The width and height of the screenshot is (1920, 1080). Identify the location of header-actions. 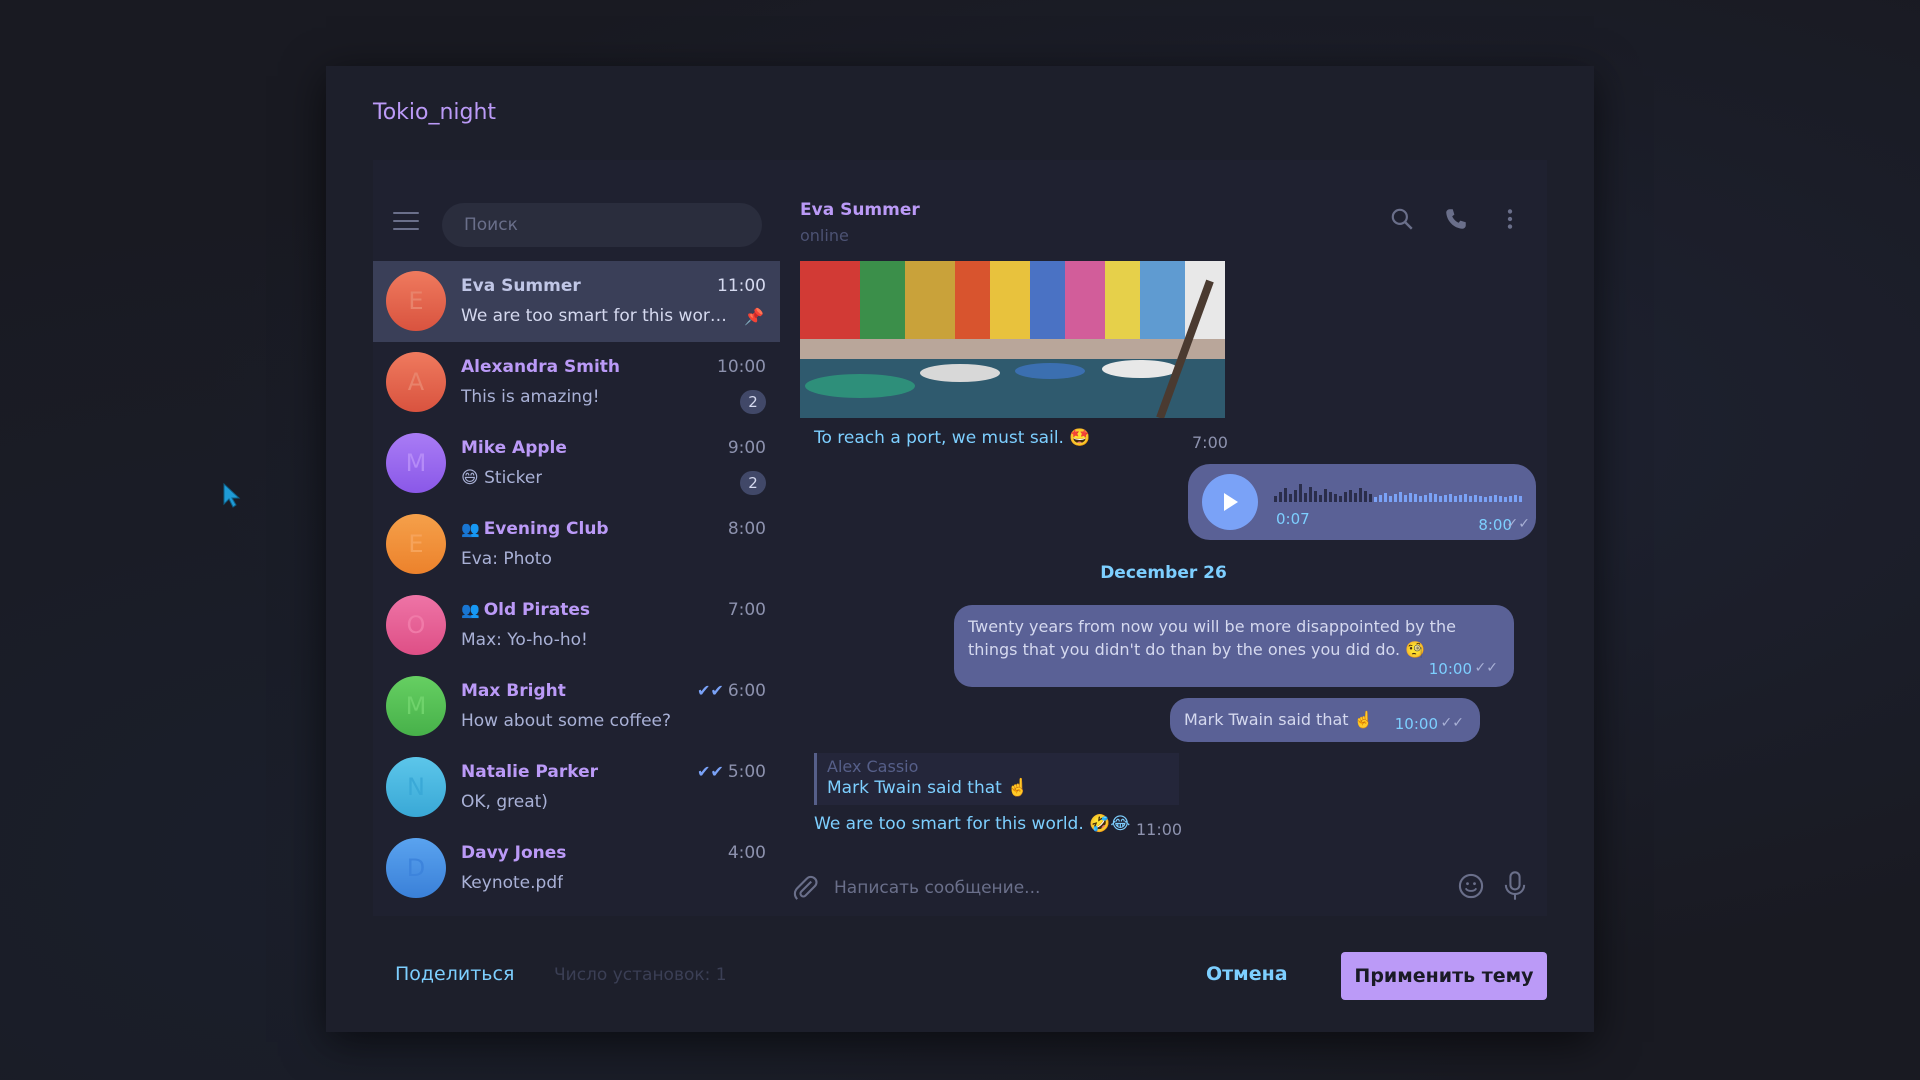
(1456, 219).